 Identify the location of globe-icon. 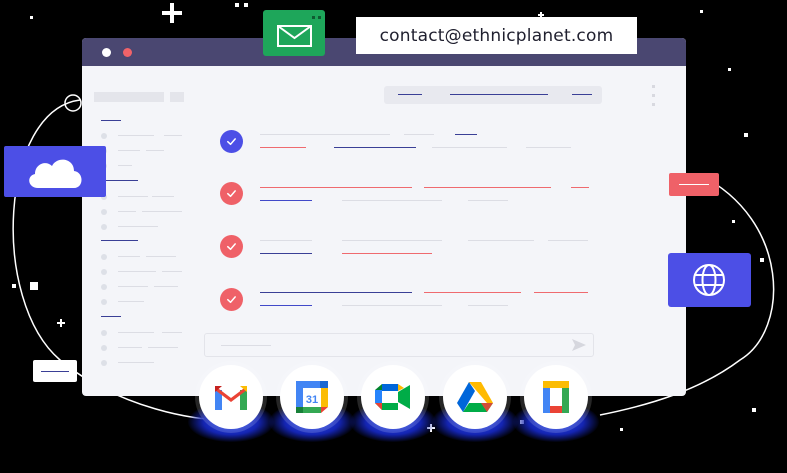
(709, 280).